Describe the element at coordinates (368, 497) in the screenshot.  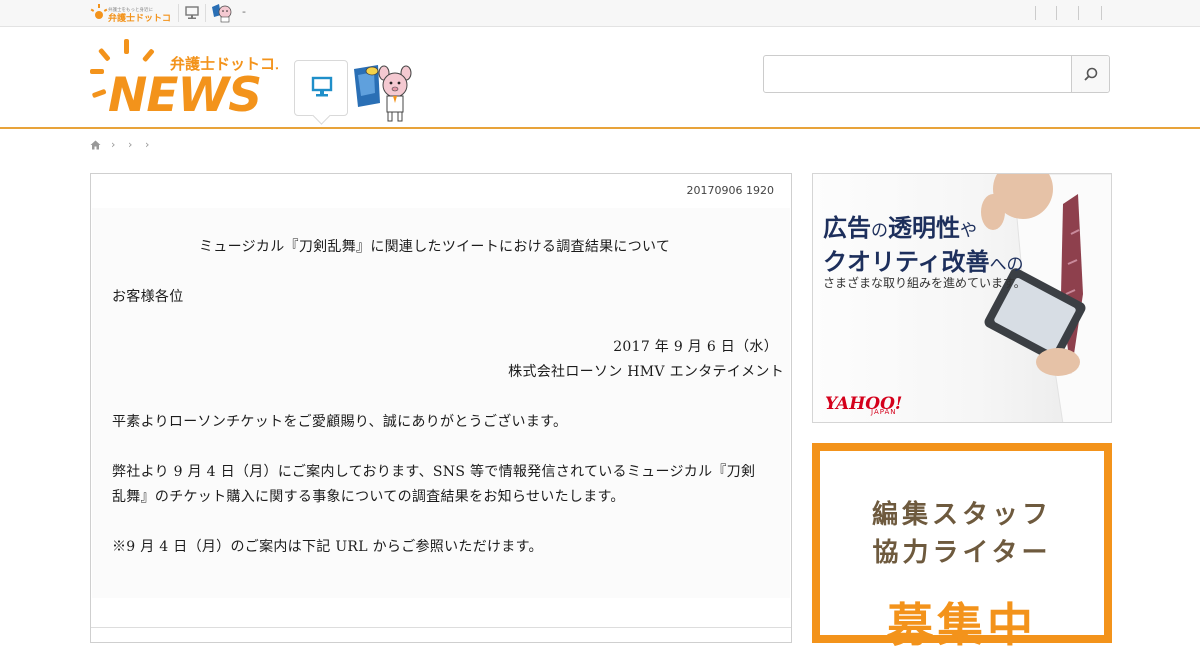
I see `document-paragraph: 乱舞』のチケット購入に関する事象についての調査結果をお知らせいたします。` at that location.